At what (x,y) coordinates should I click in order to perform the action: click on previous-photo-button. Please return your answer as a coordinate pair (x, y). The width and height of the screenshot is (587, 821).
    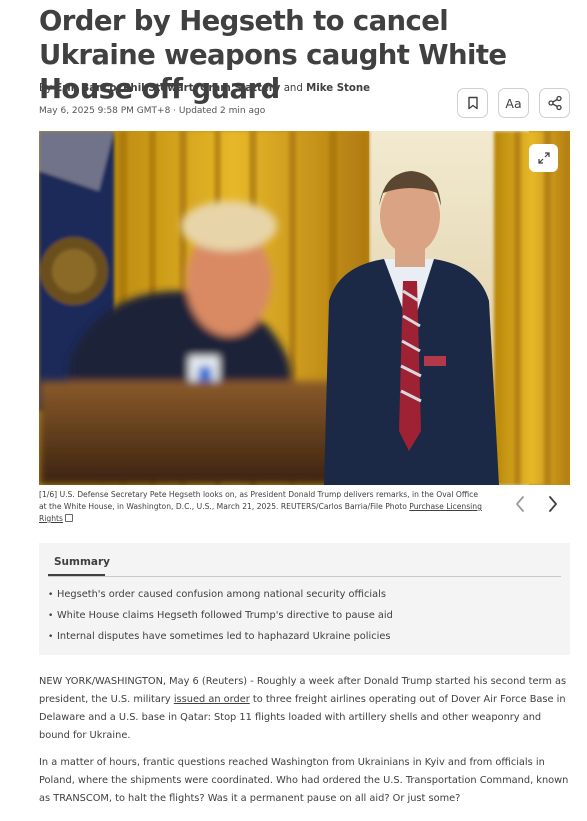
    Looking at the image, I should click on (520, 504).